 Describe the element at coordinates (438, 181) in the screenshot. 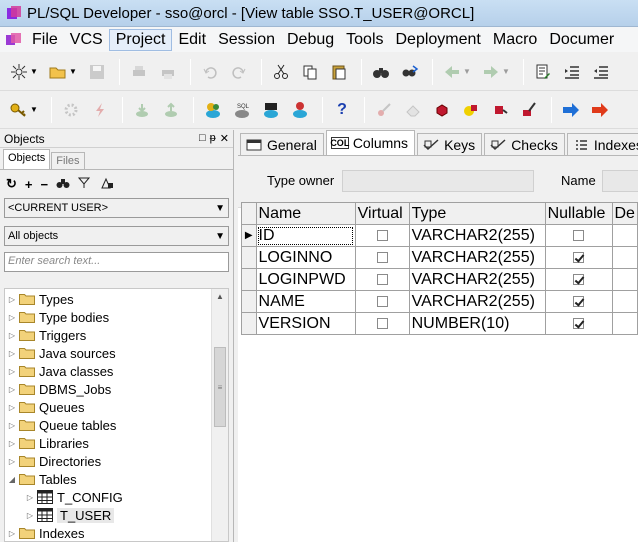

I see `type-owner-field` at that location.